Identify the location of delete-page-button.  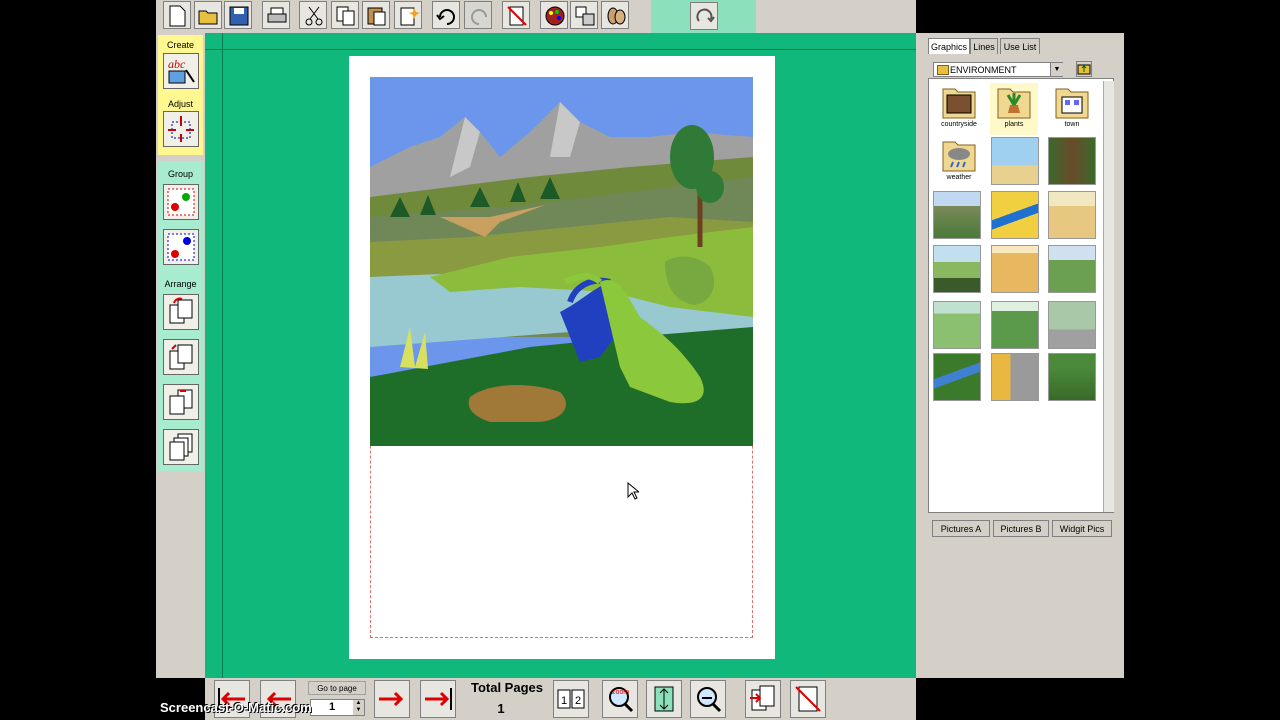
(808, 699).